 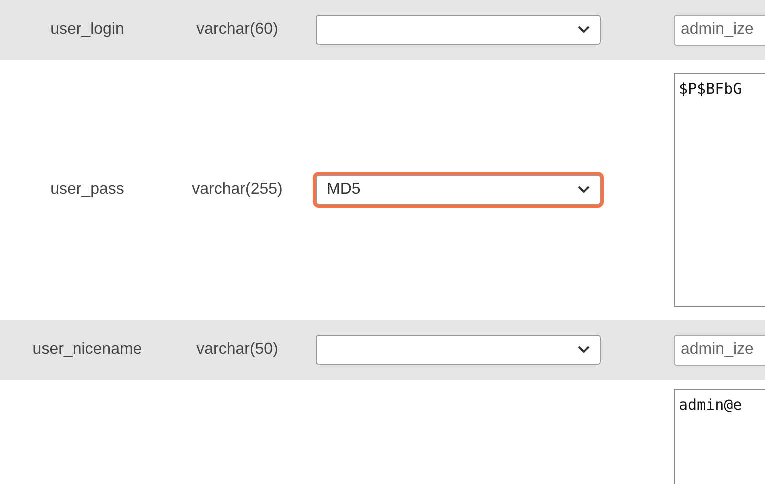 I want to click on column-name: user_nicename, so click(x=88, y=350).